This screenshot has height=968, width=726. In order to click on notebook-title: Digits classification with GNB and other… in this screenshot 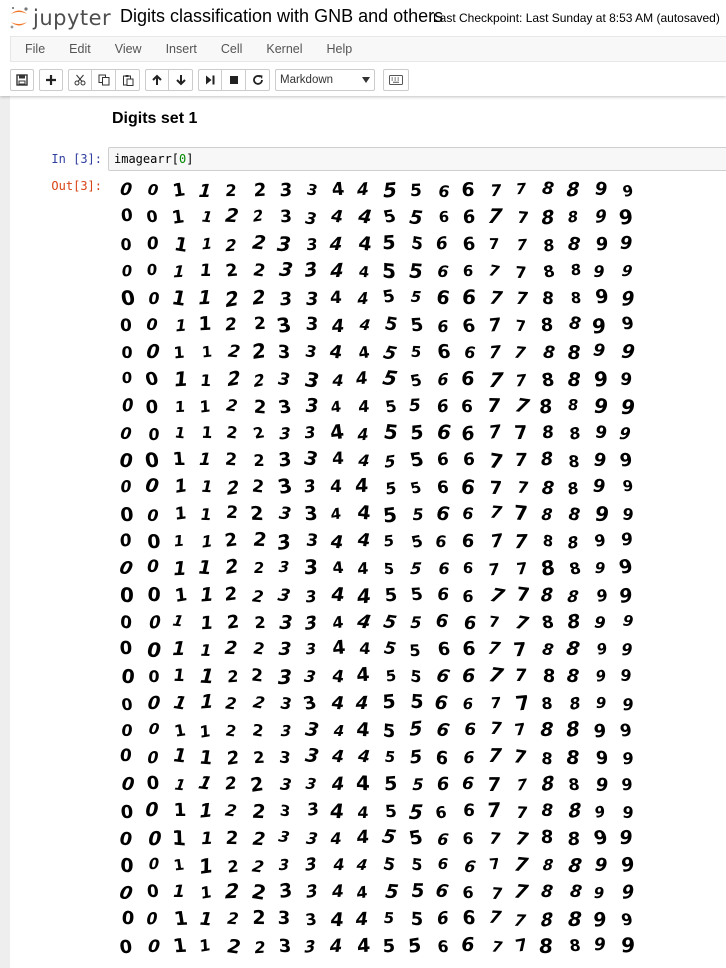, I will do `click(281, 16)`.